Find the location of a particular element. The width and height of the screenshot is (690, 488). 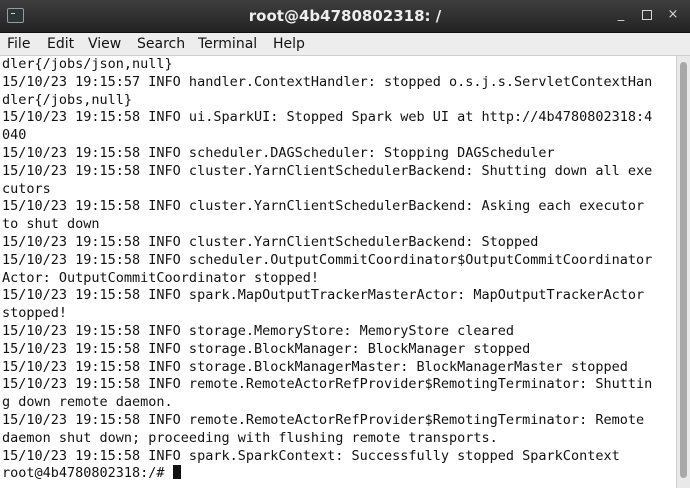

title-bar: root@4b4780802318: / _ × is located at coordinates (345, 16).